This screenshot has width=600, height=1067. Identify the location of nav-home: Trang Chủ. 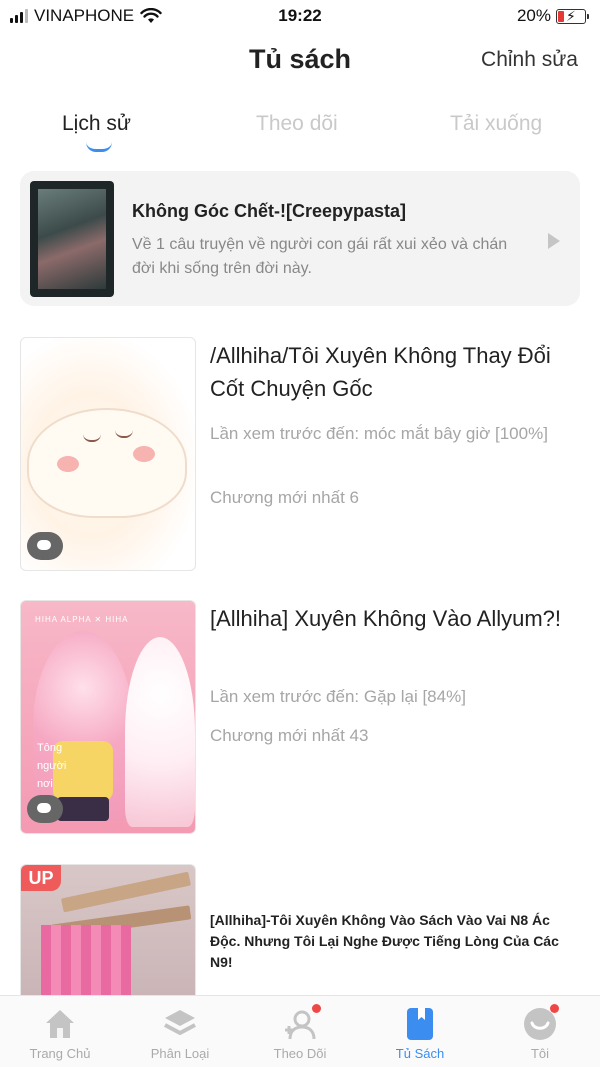
(60, 1031).